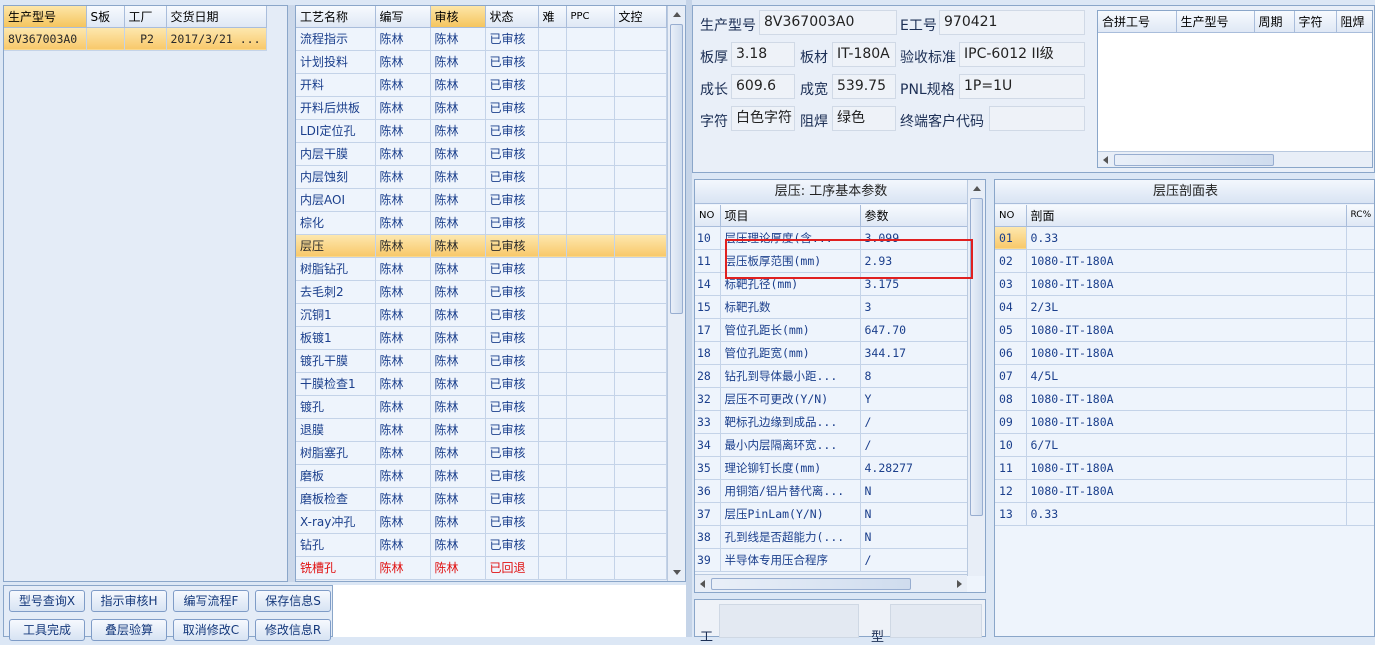 The width and height of the screenshot is (1375, 645). What do you see at coordinates (1022, 54) in the screenshot?
I see `field-standard: IPC-6012 II级` at bounding box center [1022, 54].